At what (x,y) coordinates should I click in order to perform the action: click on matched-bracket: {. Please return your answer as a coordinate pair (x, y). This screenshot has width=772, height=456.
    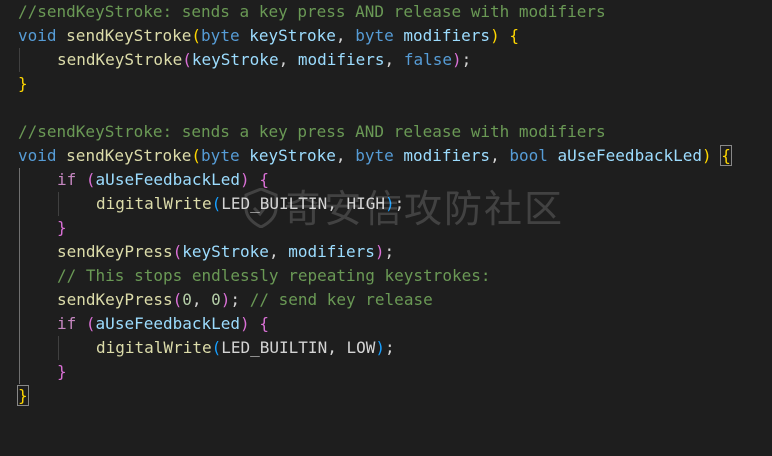
    Looking at the image, I should click on (726, 155).